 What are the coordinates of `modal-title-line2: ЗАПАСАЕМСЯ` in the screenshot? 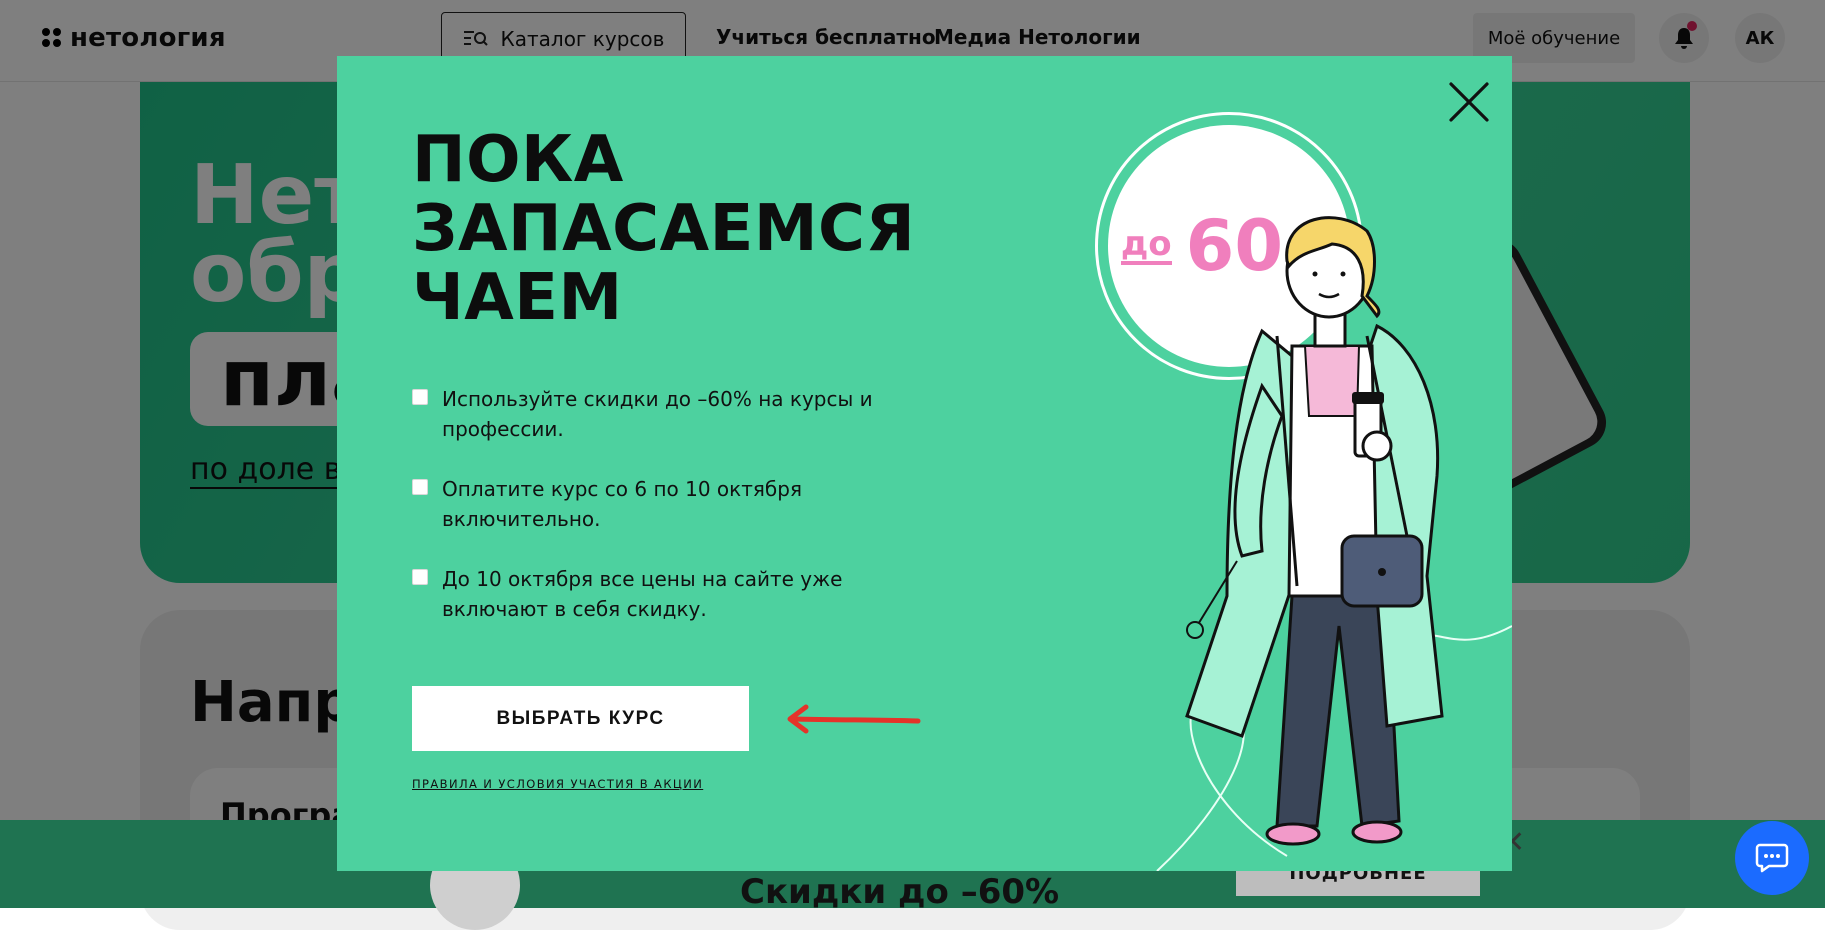 It's located at (664, 229).